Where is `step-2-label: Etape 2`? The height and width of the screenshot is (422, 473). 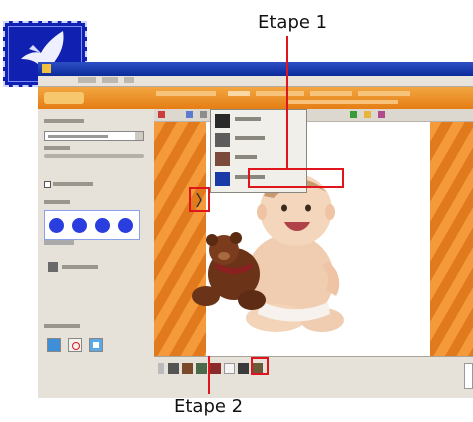 step-2-label: Etape 2 is located at coordinates (209, 406).